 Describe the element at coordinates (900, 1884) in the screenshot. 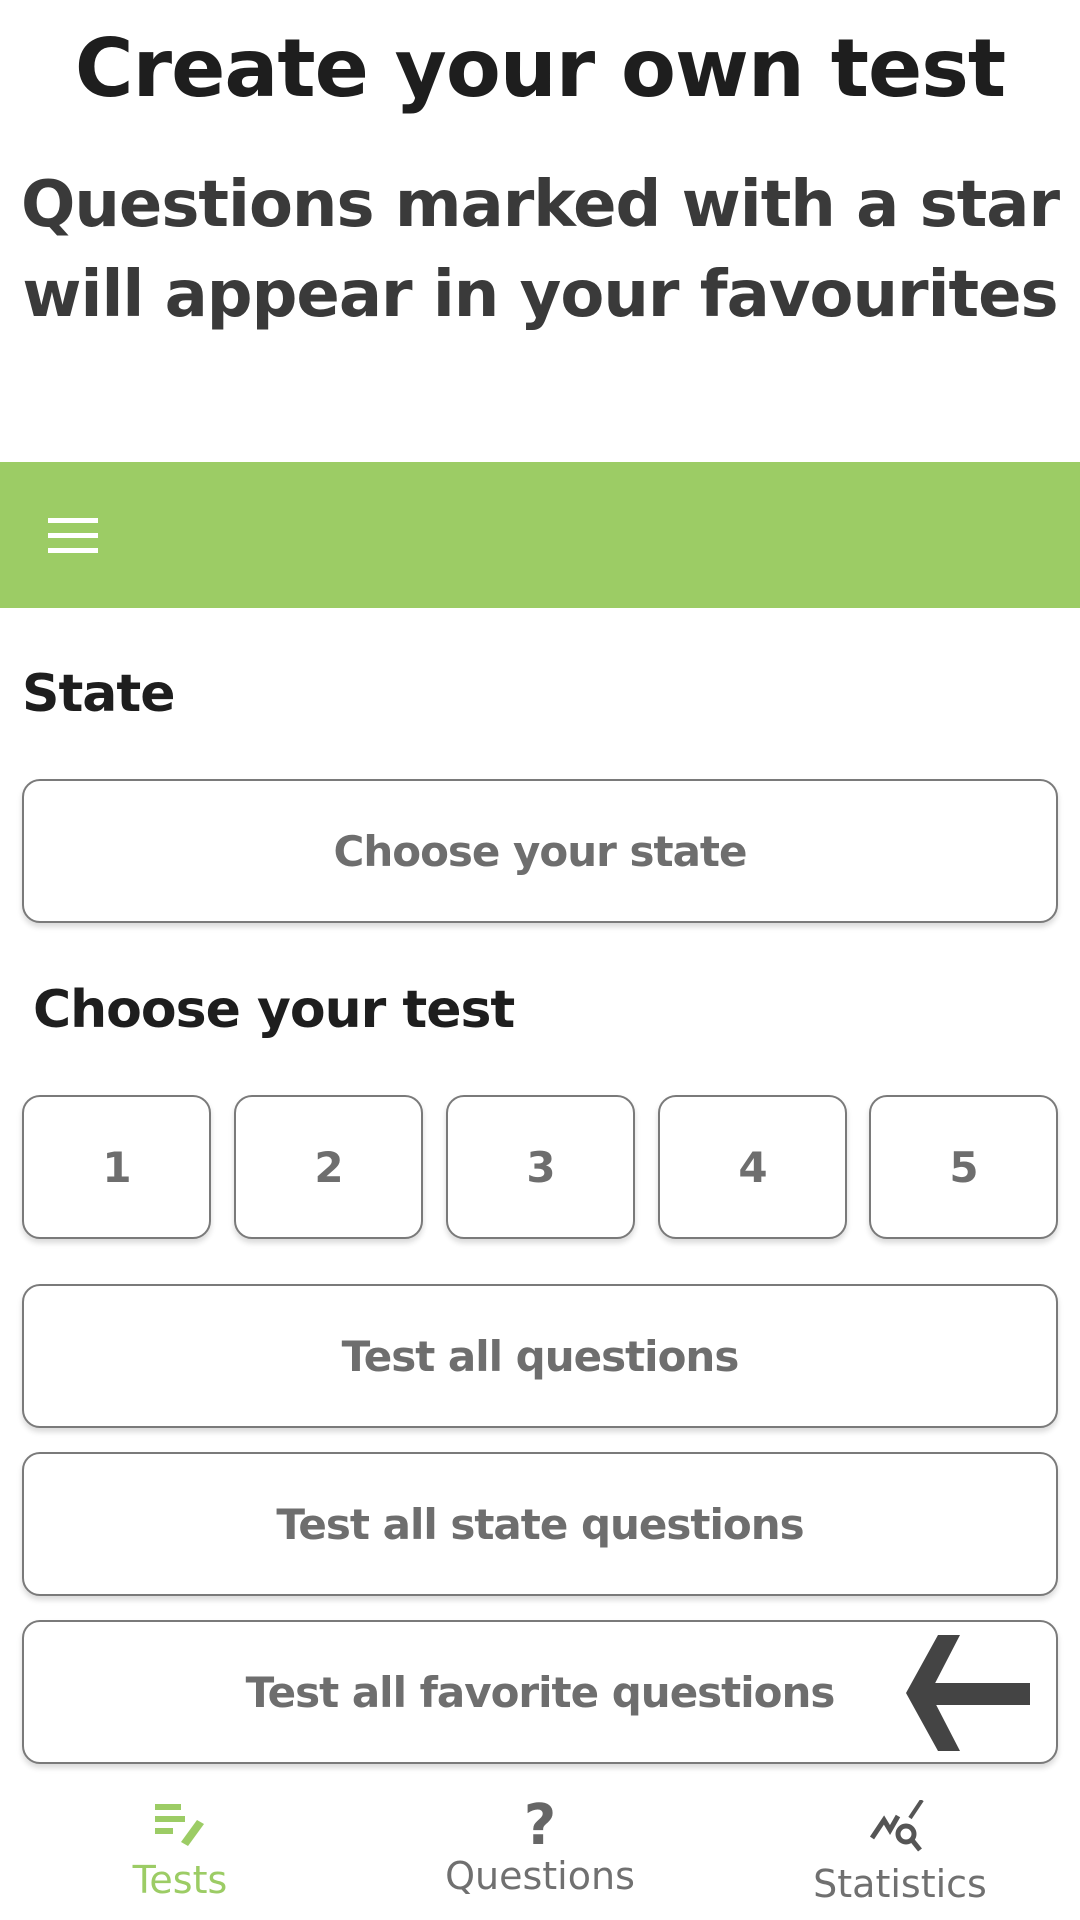

I see `nav-label-statistics: Statistics` at that location.